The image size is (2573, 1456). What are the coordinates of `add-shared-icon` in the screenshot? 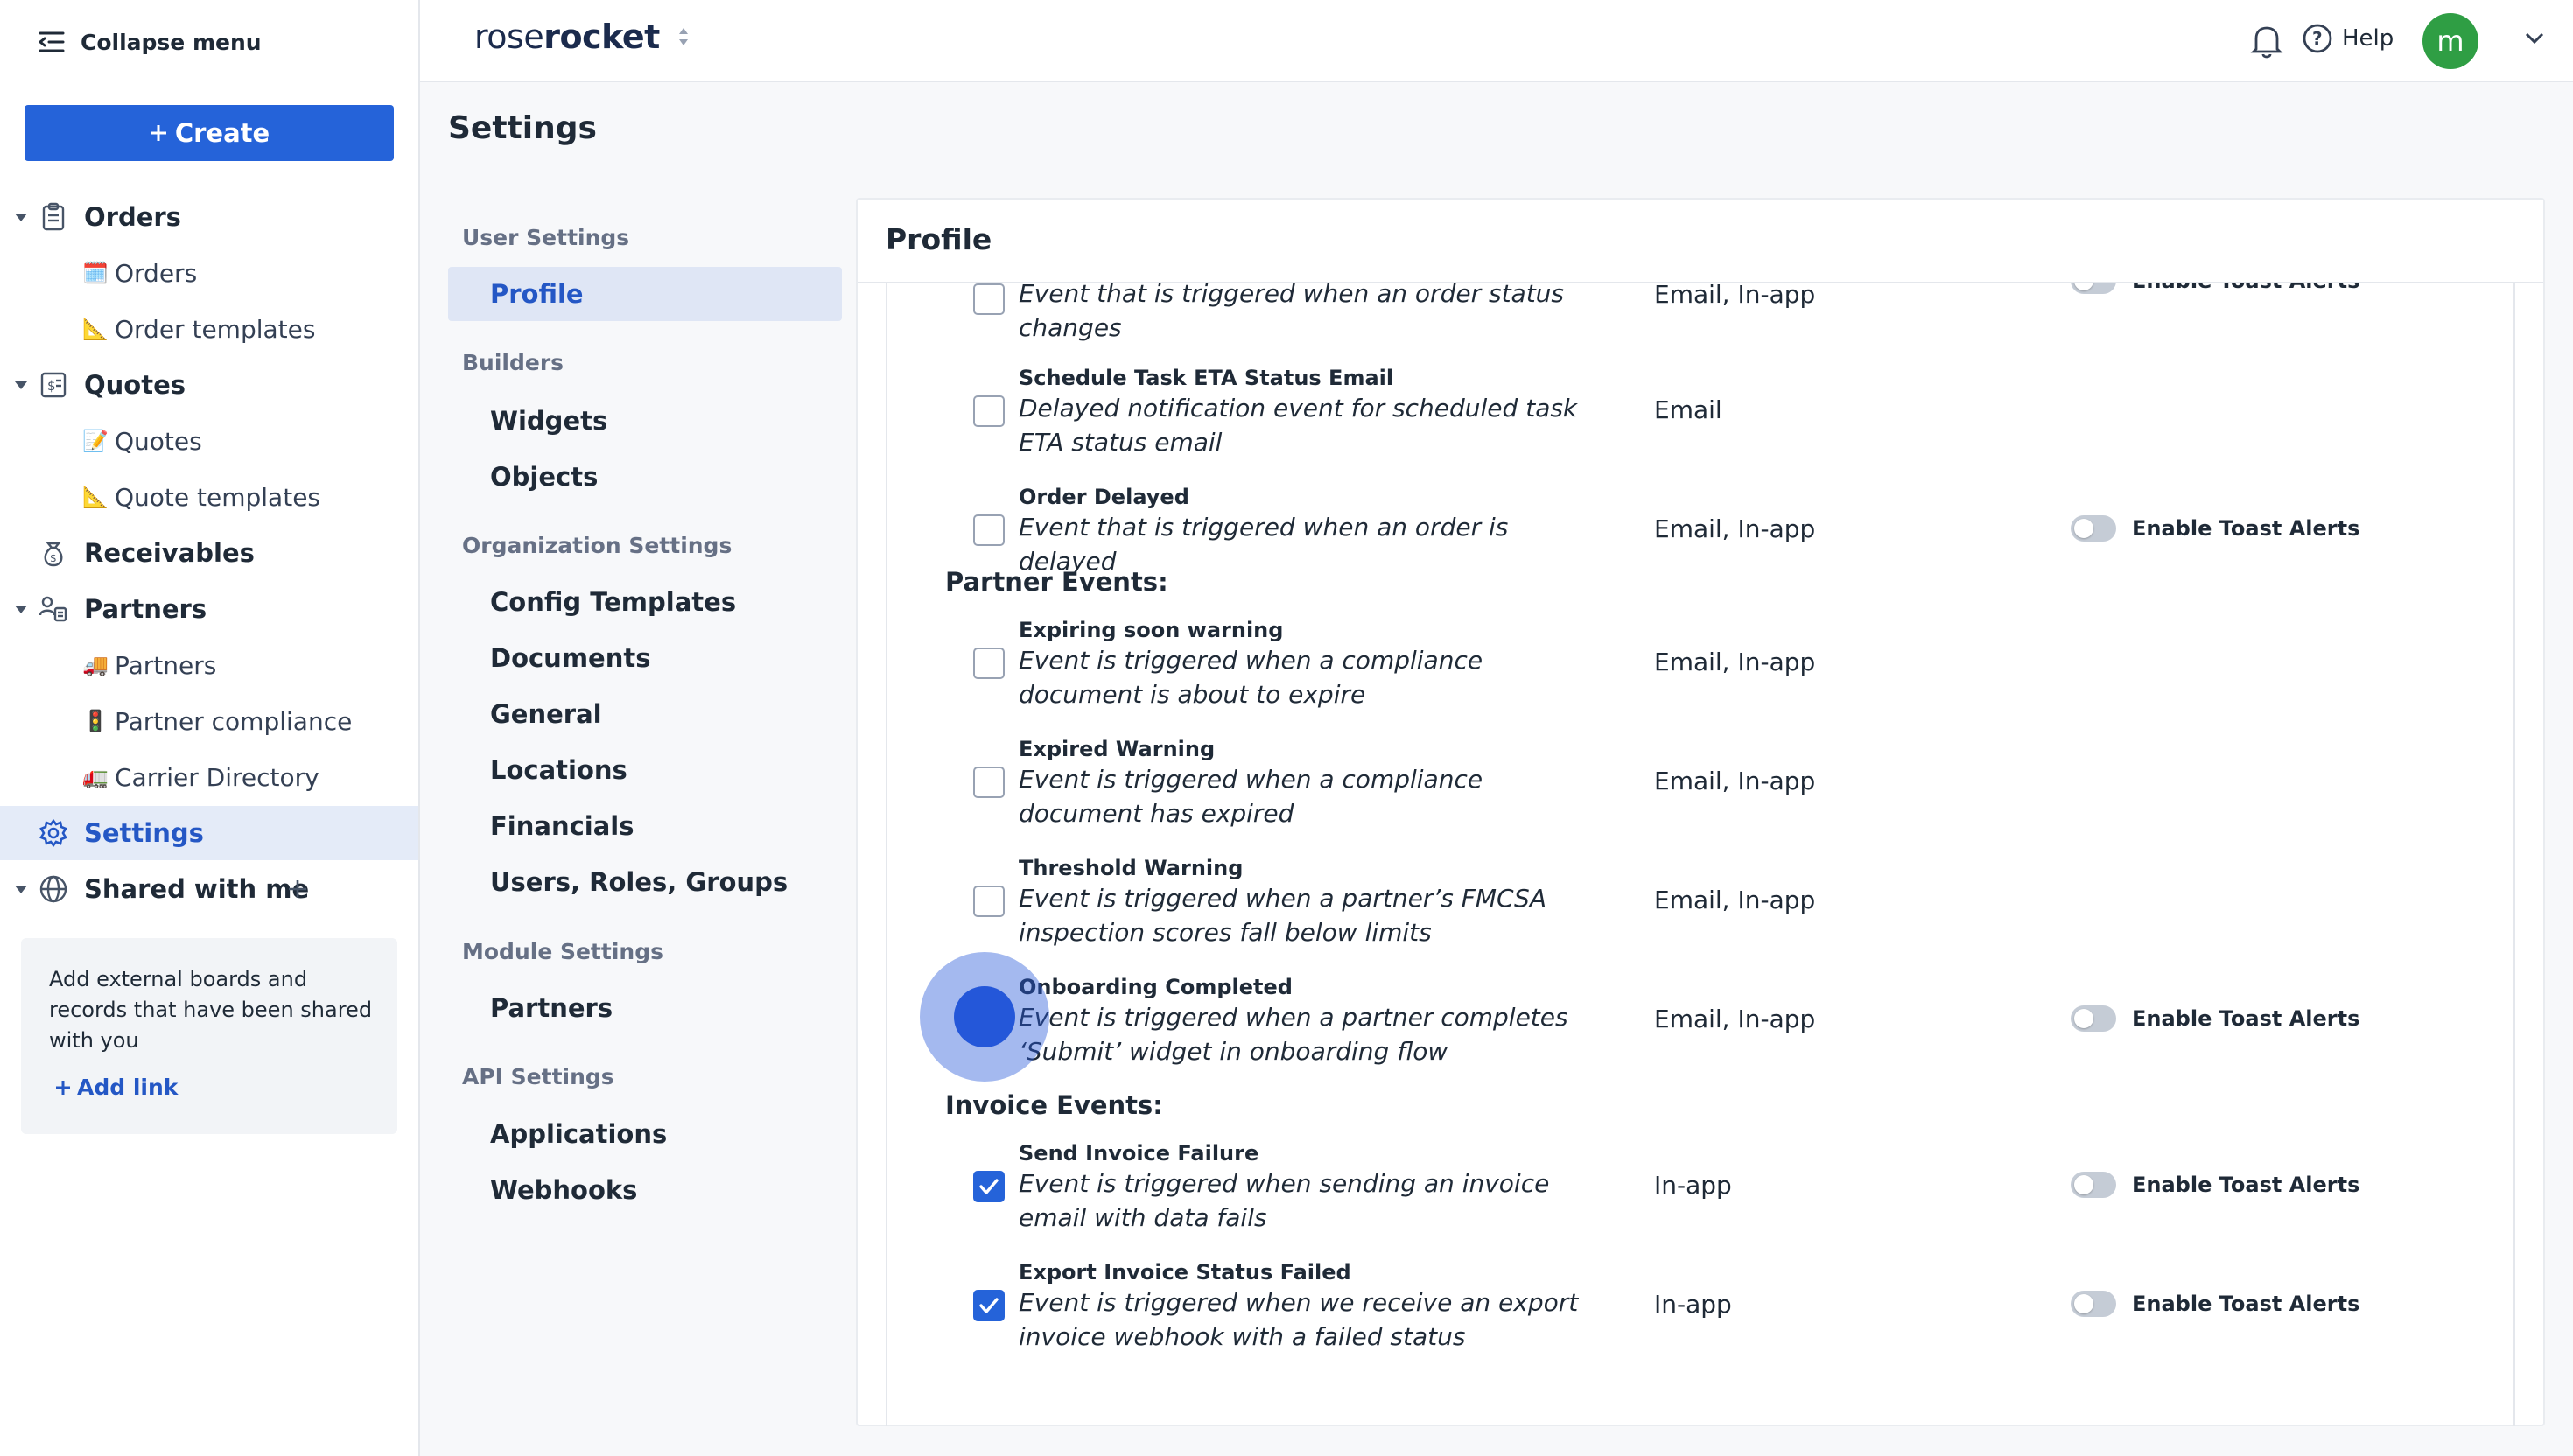 It's located at (297, 889).